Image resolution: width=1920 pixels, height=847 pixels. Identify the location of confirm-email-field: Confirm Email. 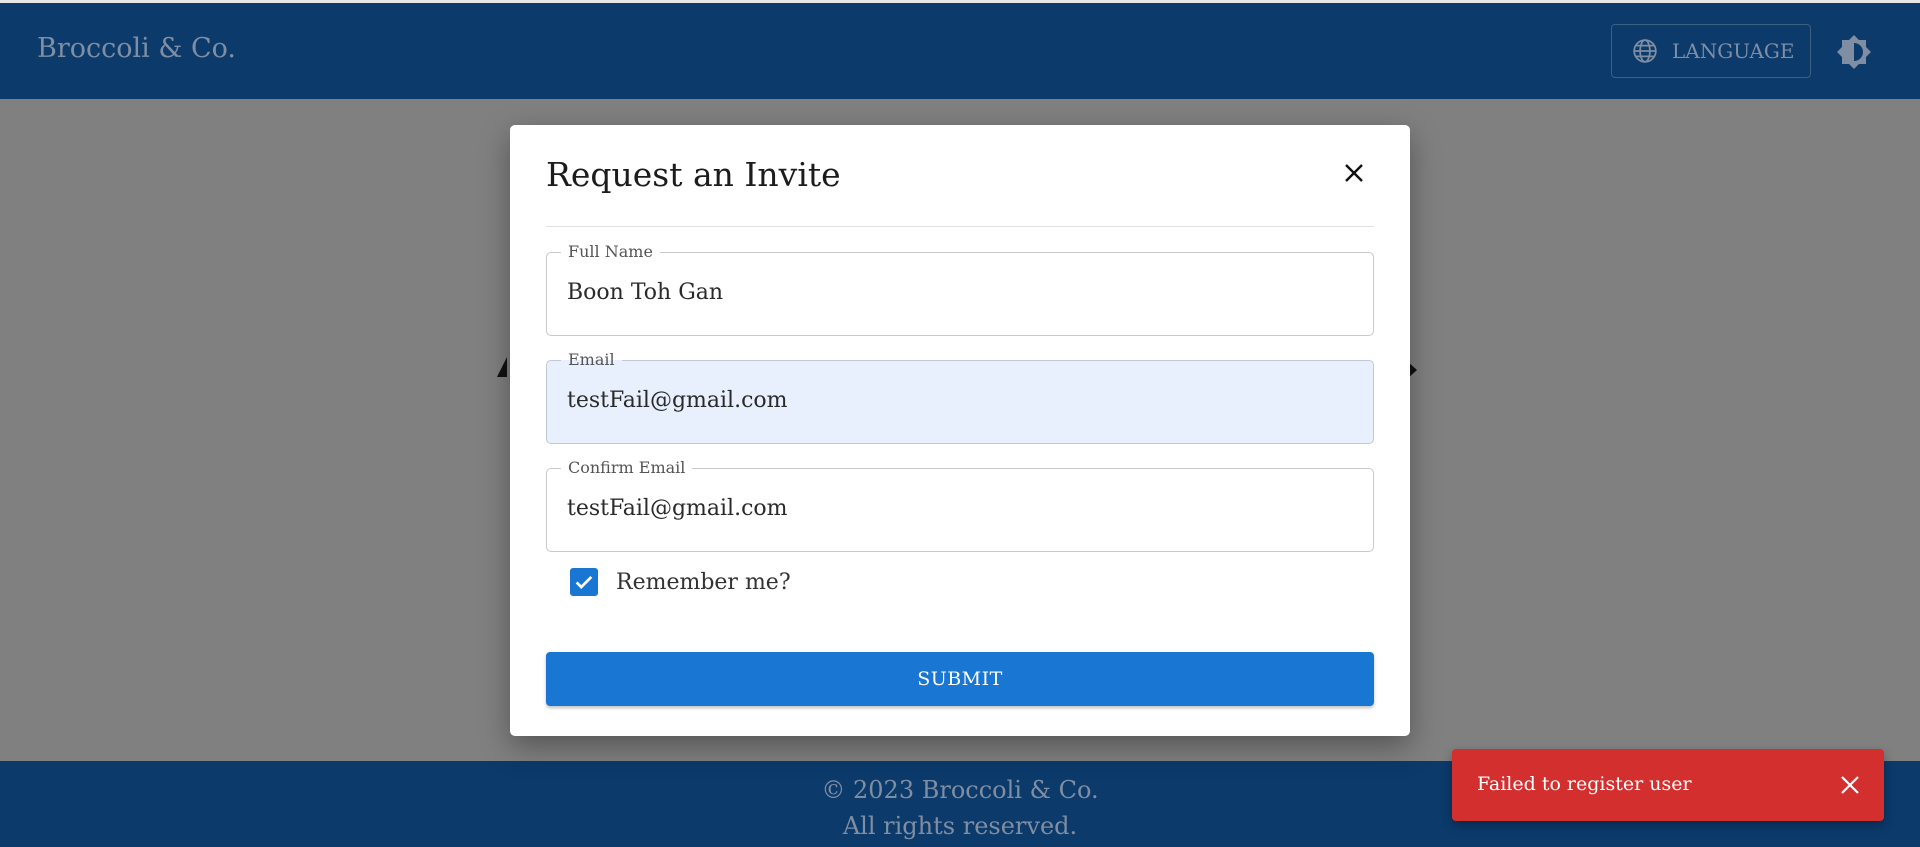
(960, 505).